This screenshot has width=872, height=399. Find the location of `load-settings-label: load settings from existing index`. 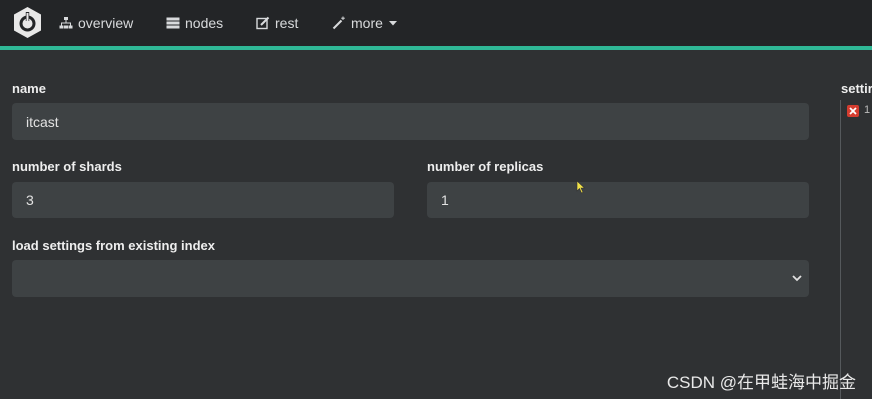

load-settings-label: load settings from existing index is located at coordinates (113, 245).